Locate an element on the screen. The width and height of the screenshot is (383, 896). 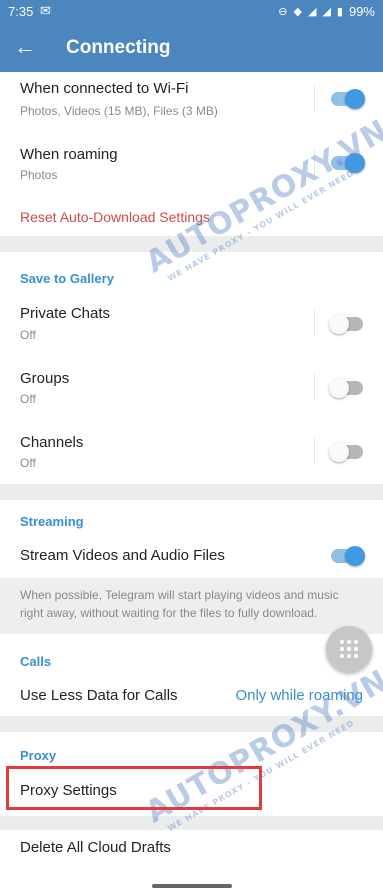
groups-toggle is located at coordinates (346, 388).